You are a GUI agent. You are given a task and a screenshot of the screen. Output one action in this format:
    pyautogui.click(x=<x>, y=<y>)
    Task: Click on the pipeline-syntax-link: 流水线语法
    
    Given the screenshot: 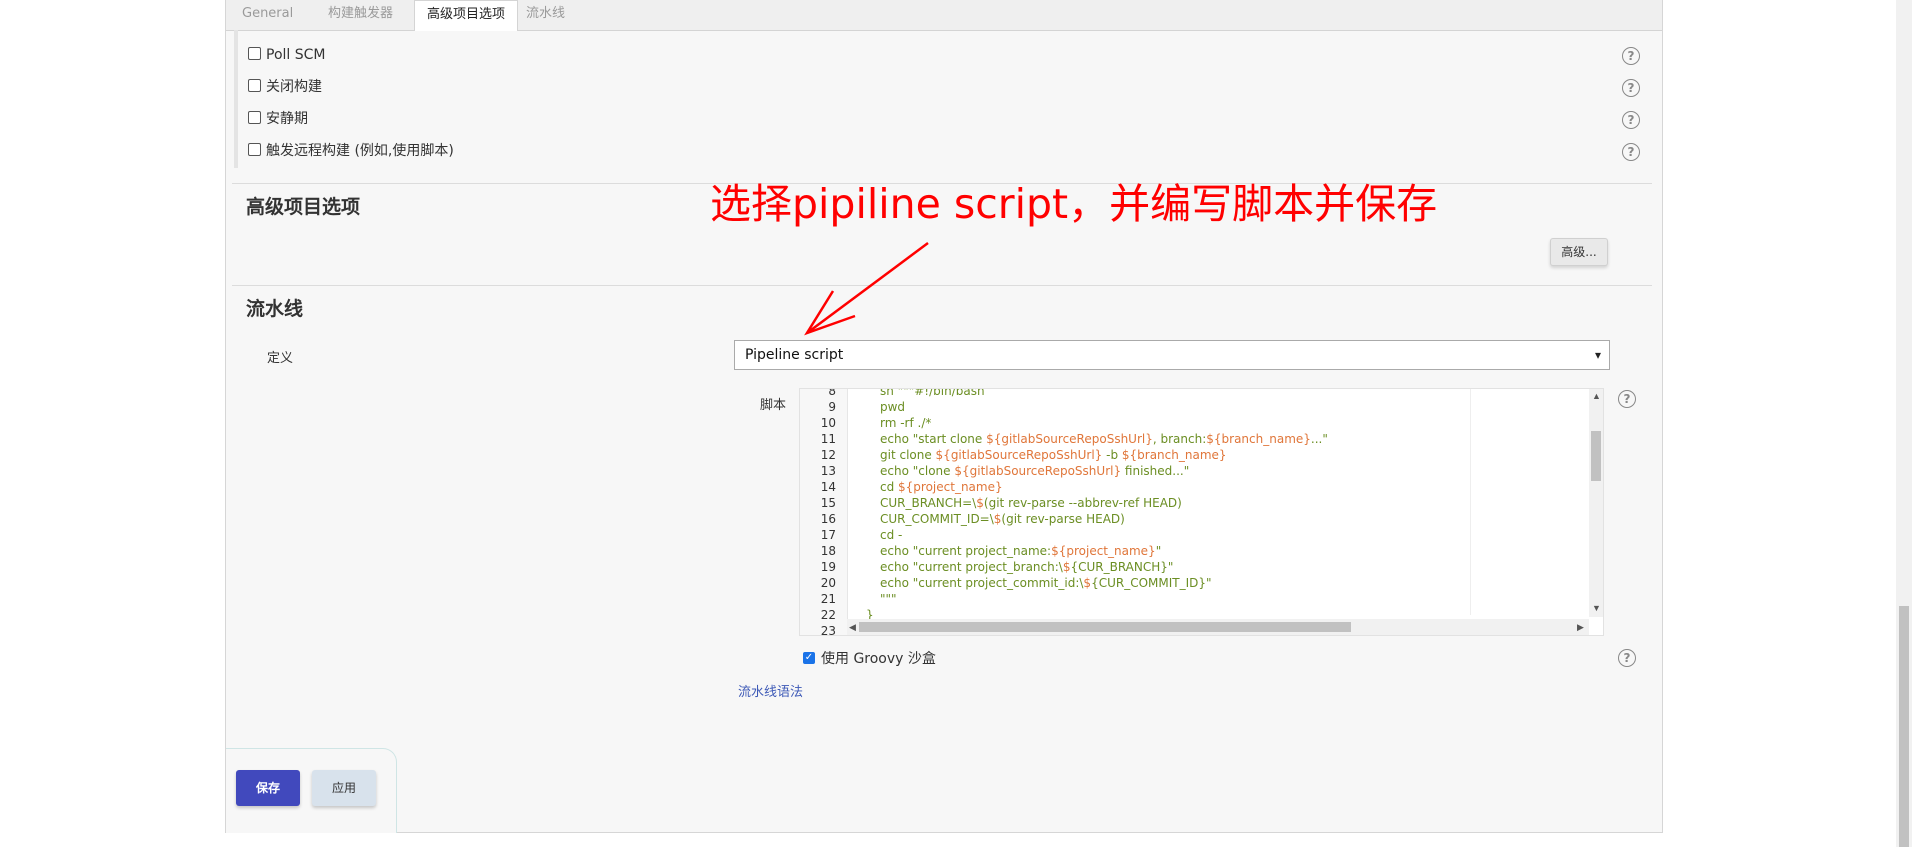 What is the action you would take?
    pyautogui.click(x=770, y=690)
    